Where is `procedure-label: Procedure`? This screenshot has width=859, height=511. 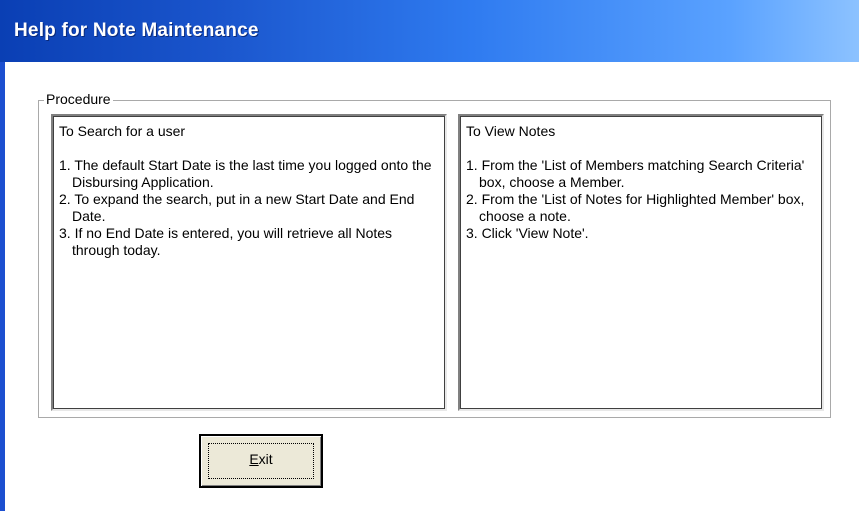
procedure-label: Procedure is located at coordinates (78, 99).